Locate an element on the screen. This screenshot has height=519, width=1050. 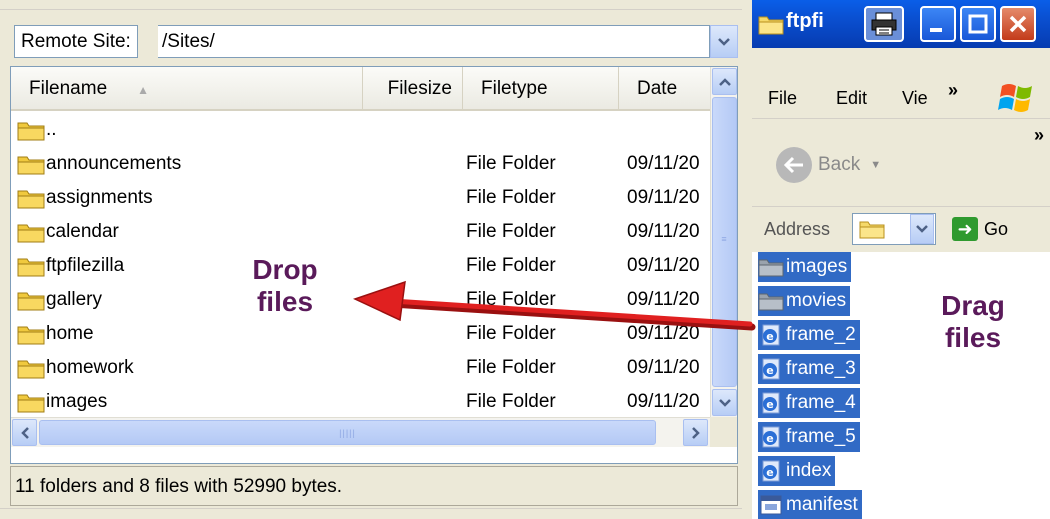
file-name-cell: homework is located at coordinates (75, 368).